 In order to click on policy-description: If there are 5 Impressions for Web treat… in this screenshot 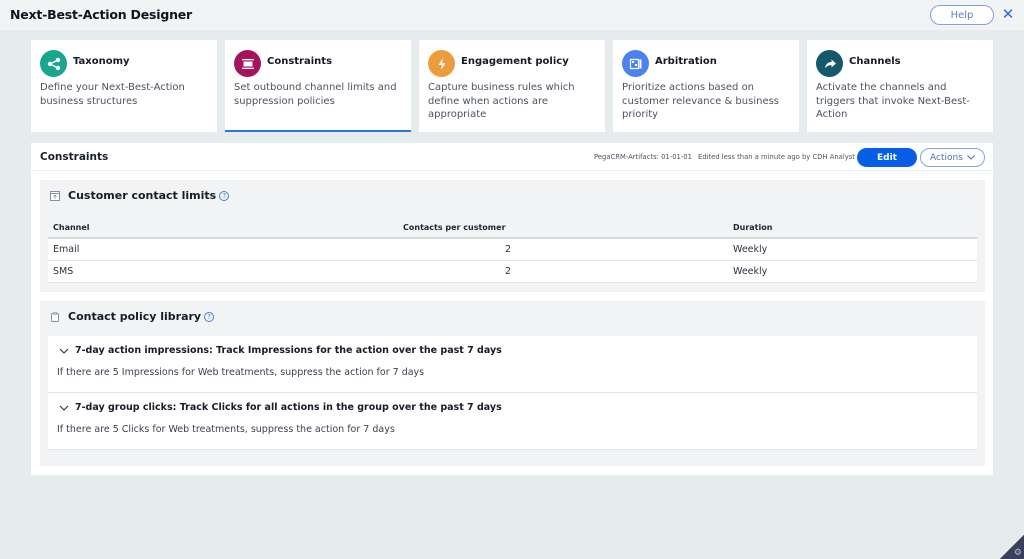, I will do `click(241, 372)`.